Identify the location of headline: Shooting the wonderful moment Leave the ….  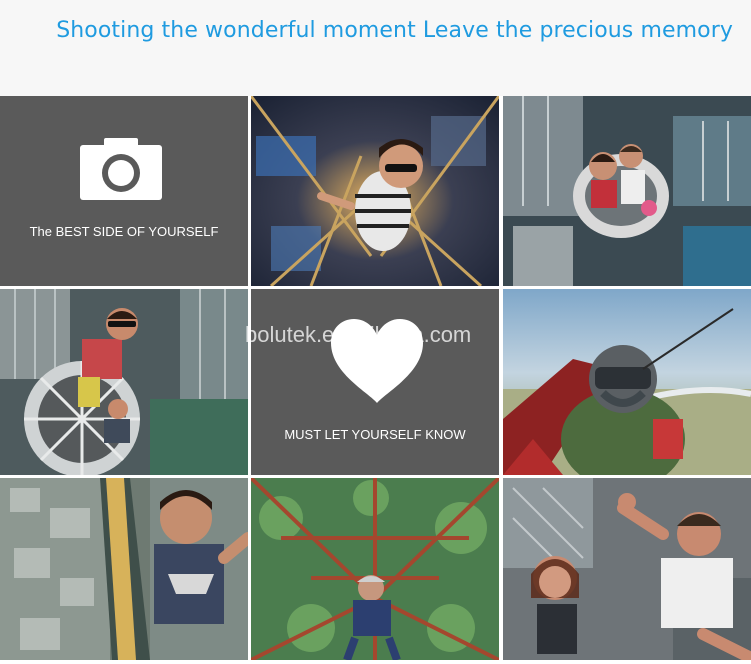
(394, 30).